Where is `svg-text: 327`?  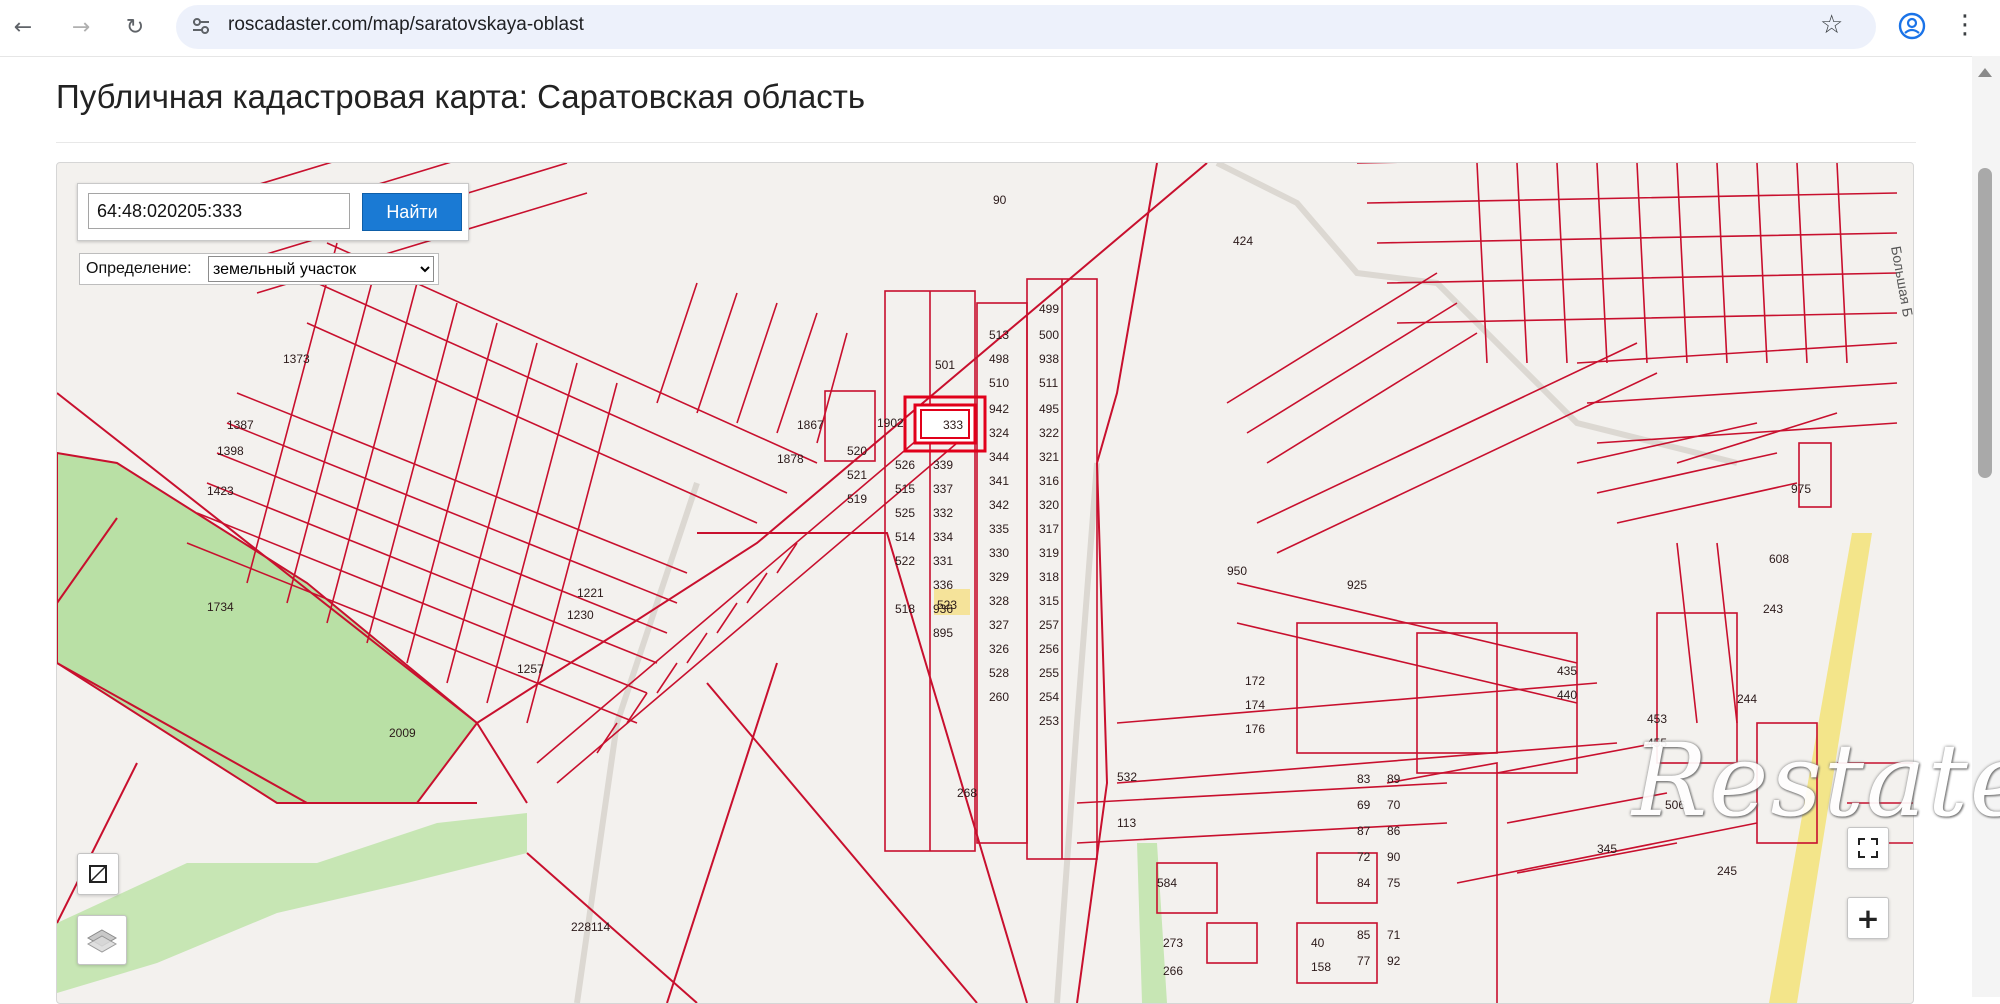 svg-text: 327 is located at coordinates (999, 625).